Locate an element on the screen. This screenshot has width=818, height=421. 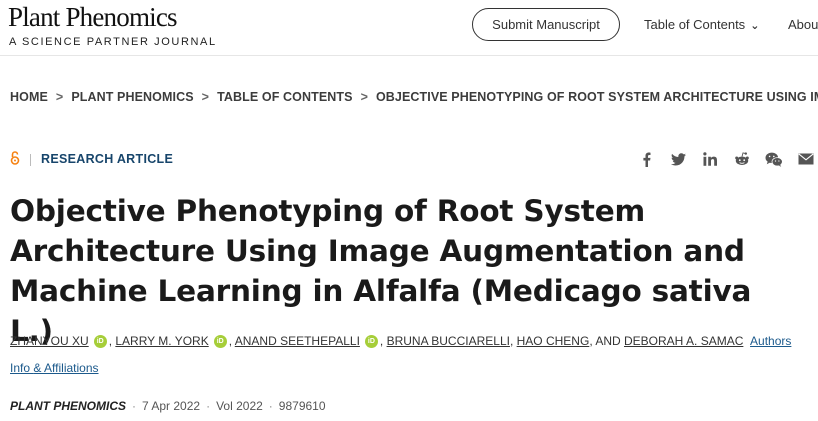
email-icon is located at coordinates (804, 159).